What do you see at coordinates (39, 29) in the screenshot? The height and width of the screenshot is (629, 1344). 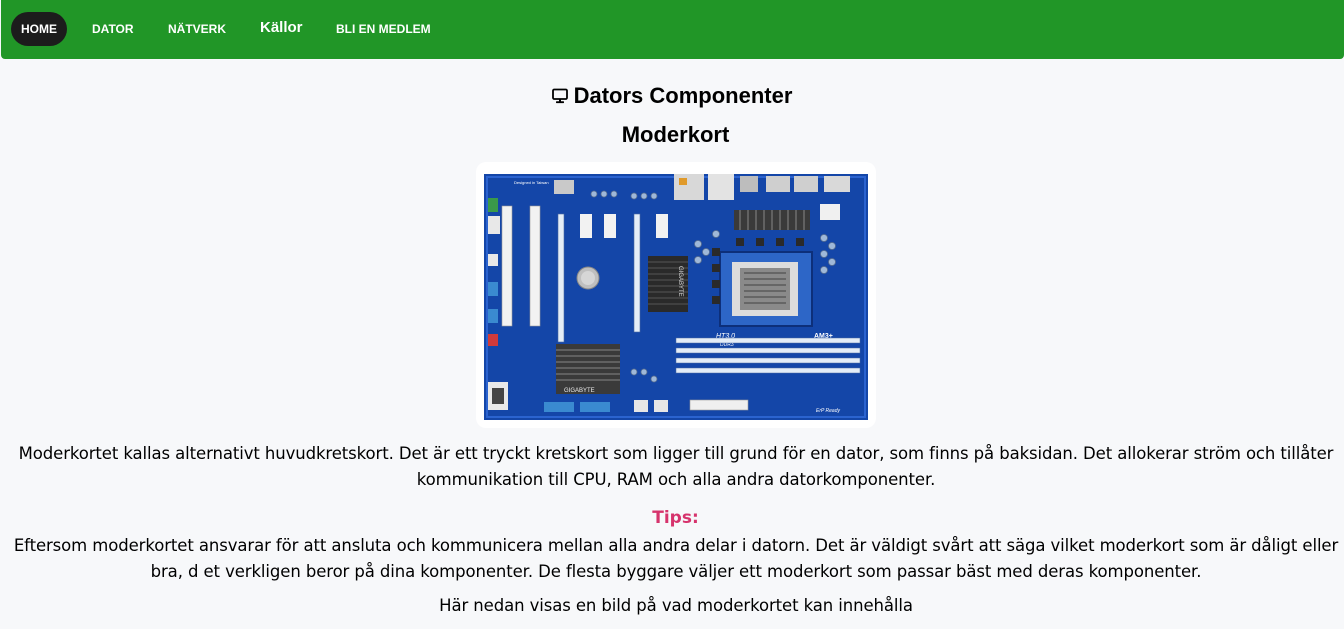 I see `nav-home-link: HOME` at bounding box center [39, 29].